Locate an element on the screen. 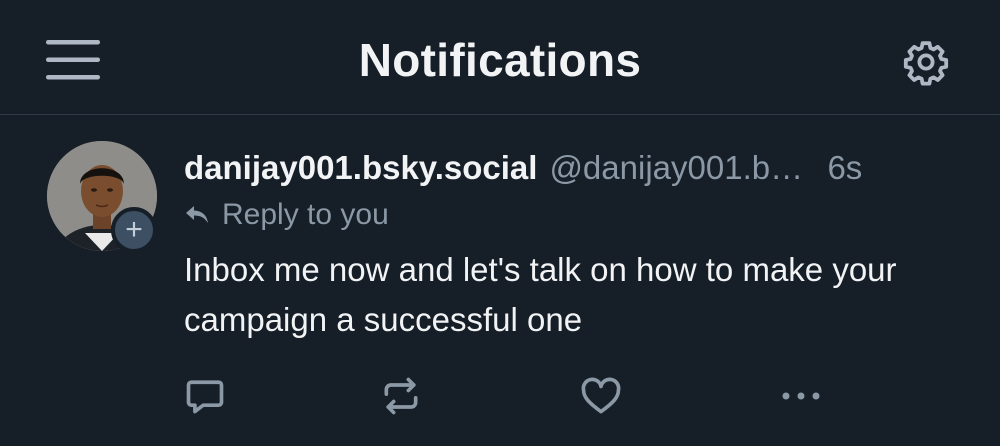 This screenshot has height=446, width=1000. more-options-button is located at coordinates (801, 396).